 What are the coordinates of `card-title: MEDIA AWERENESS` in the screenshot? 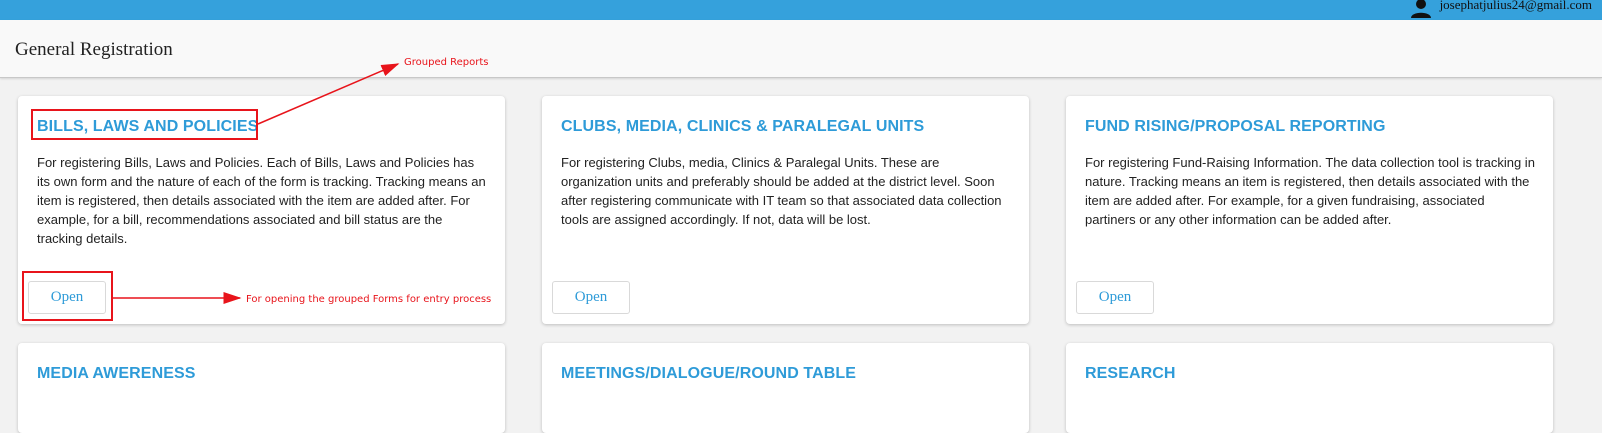 It's located at (116, 374).